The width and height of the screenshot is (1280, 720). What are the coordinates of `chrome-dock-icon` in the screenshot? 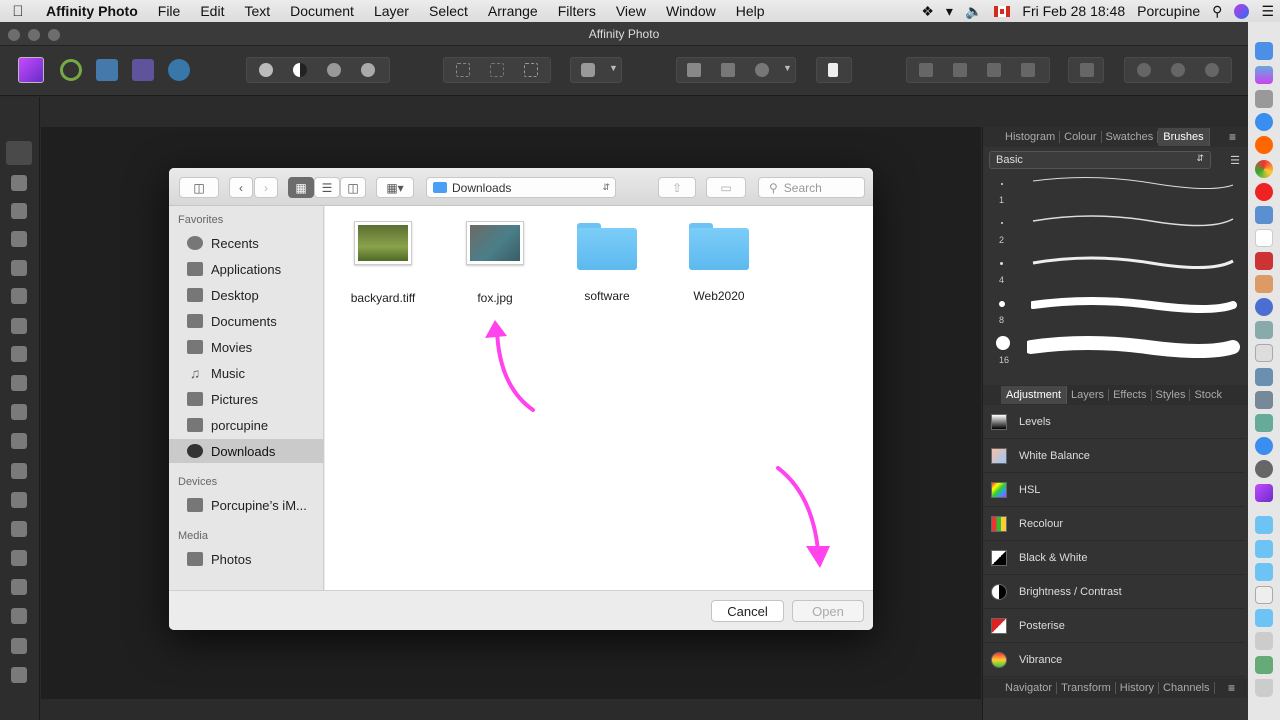 It's located at (1264, 169).